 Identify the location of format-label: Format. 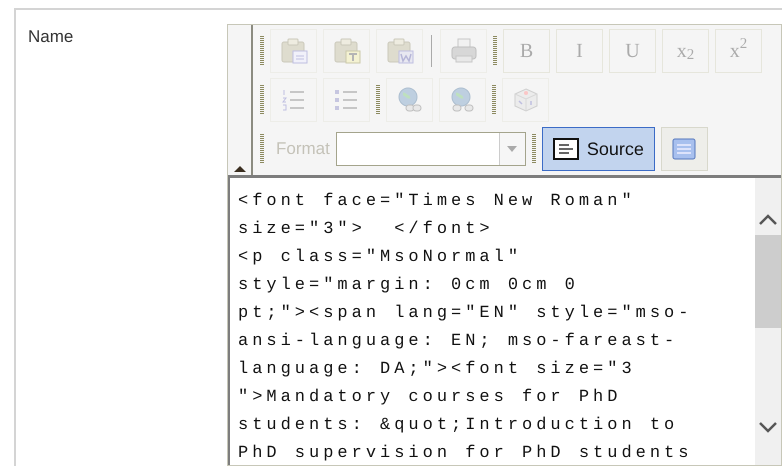
(303, 149).